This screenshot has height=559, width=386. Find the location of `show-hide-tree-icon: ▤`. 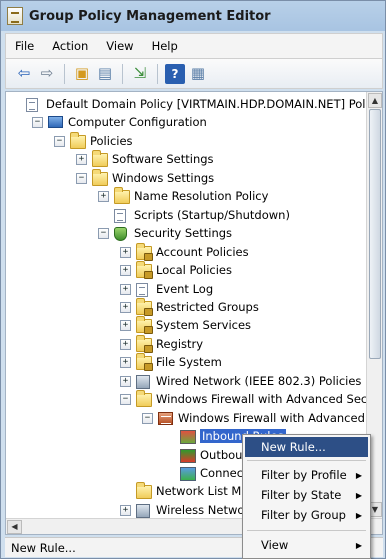

show-hide-tree-icon: ▤ is located at coordinates (105, 74).